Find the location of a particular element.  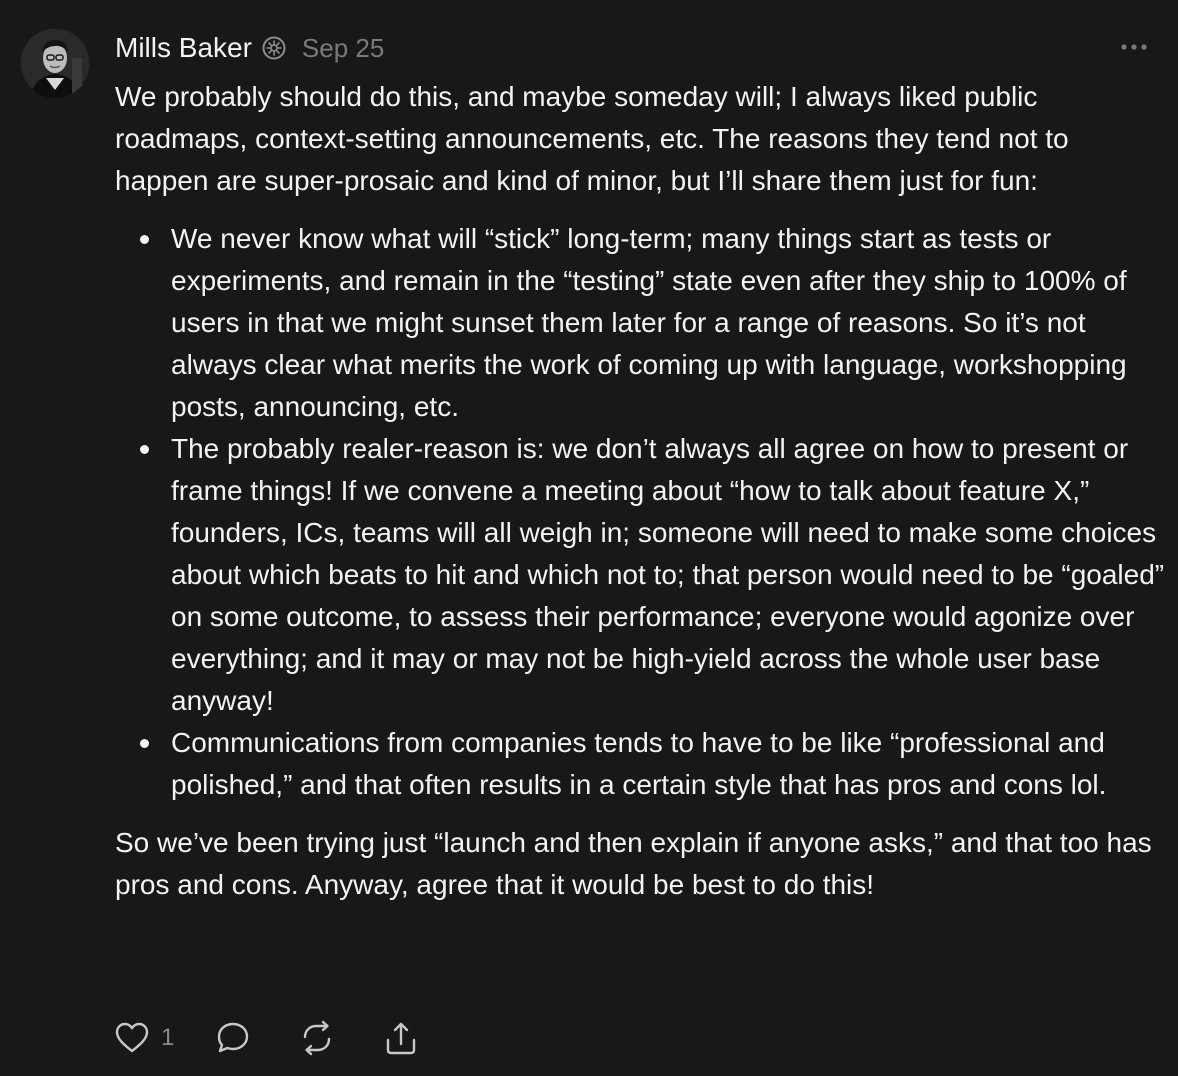

share-button is located at coordinates (401, 1038).